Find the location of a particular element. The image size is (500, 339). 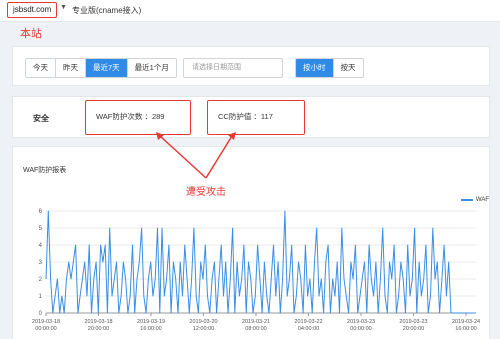

y-tick-label: 6 is located at coordinates (41, 212).